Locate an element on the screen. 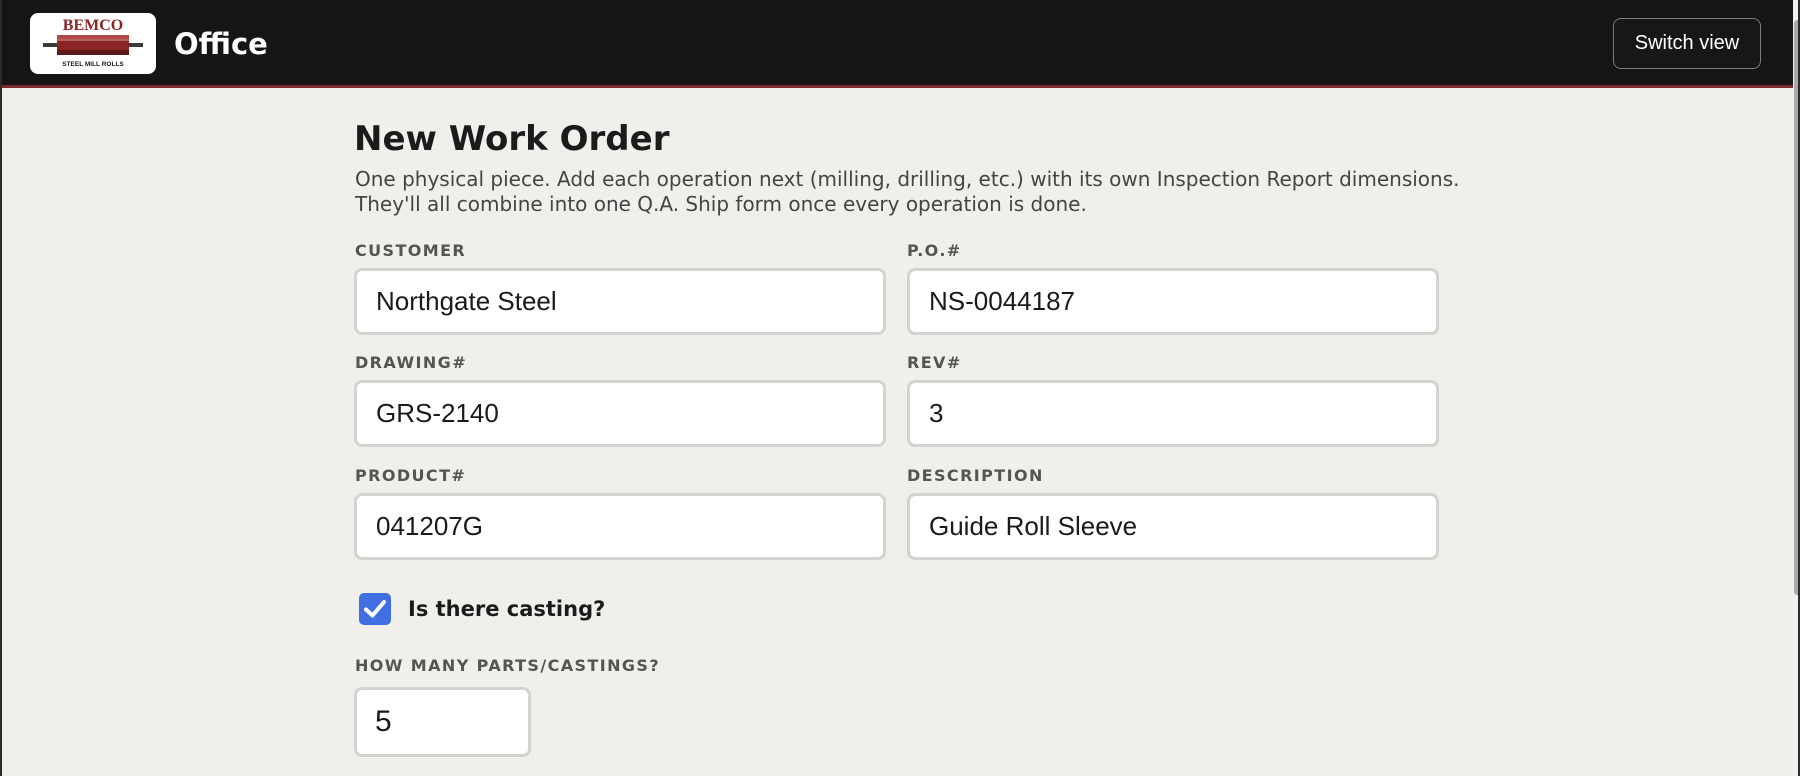 The height and width of the screenshot is (776, 1800). vertical-scrollbar is located at coordinates (1795, 388).